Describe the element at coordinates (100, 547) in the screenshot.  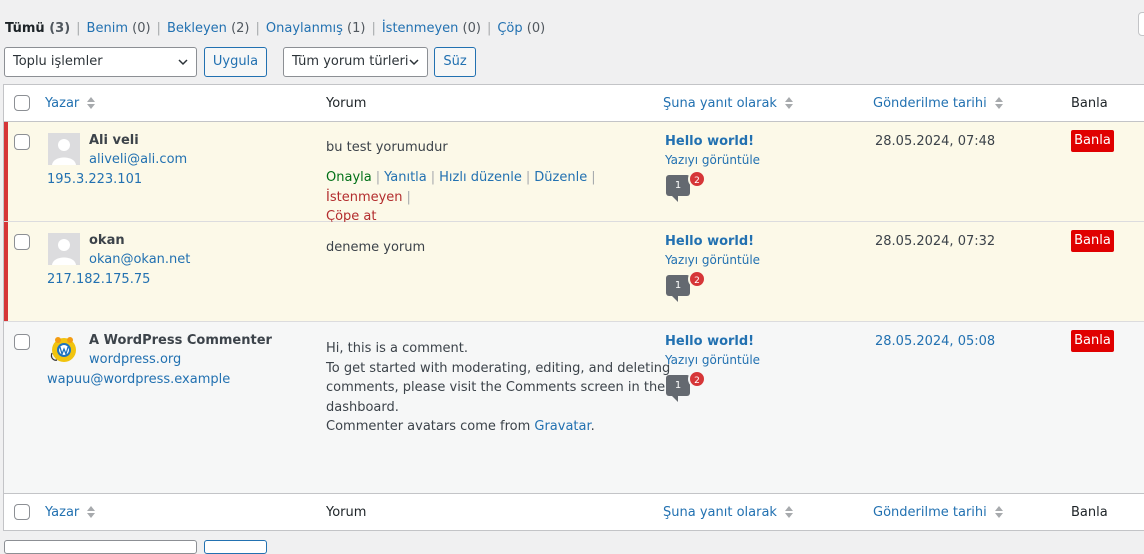
I see `bulk-actions-select-bottom` at that location.